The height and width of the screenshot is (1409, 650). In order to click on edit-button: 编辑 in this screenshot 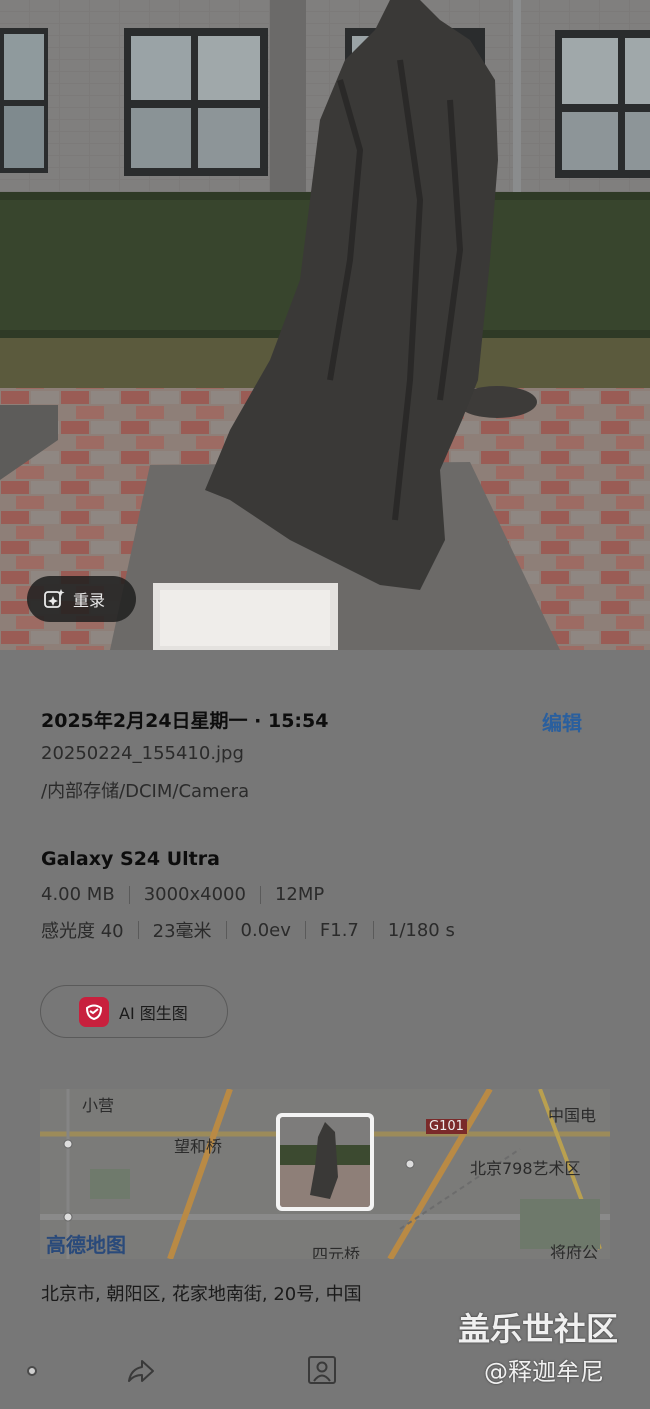, I will do `click(562, 721)`.